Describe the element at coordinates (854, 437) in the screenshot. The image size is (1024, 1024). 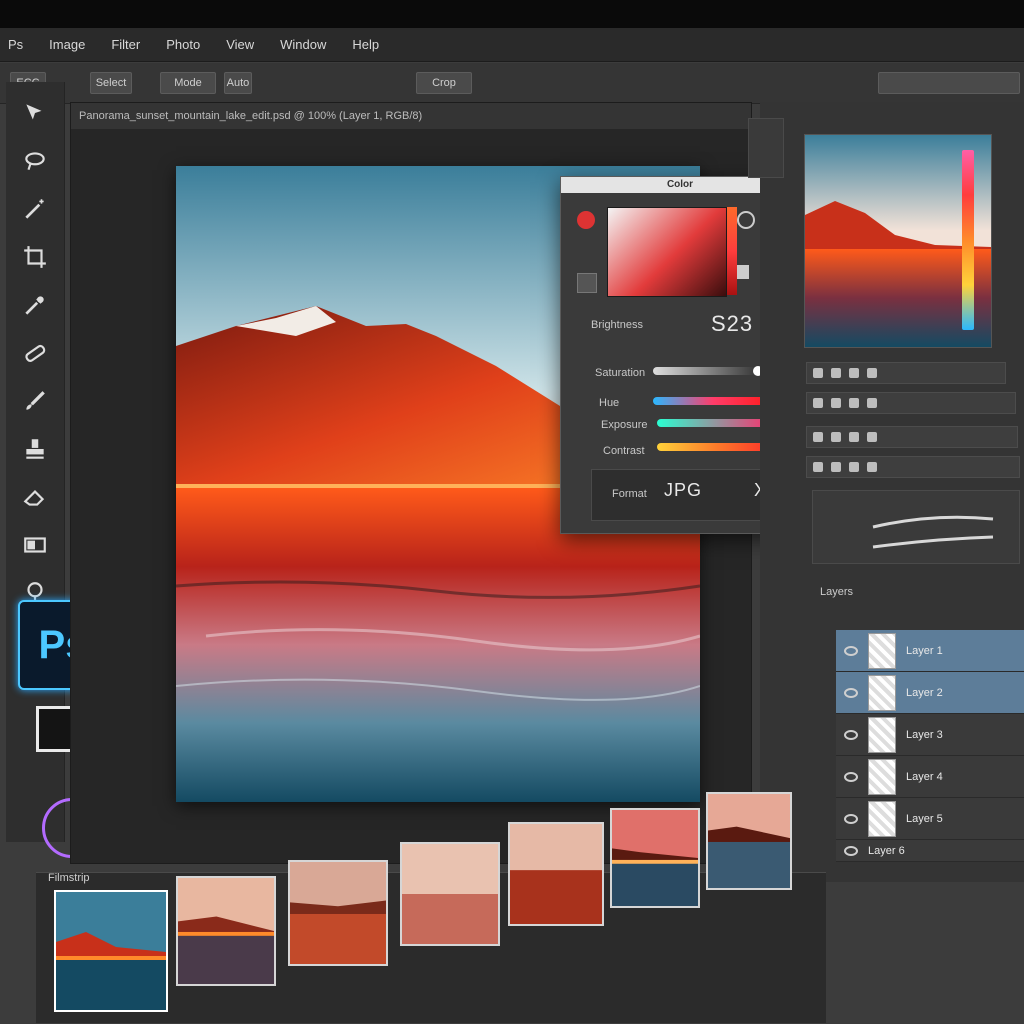
I see `blend-icon` at that location.